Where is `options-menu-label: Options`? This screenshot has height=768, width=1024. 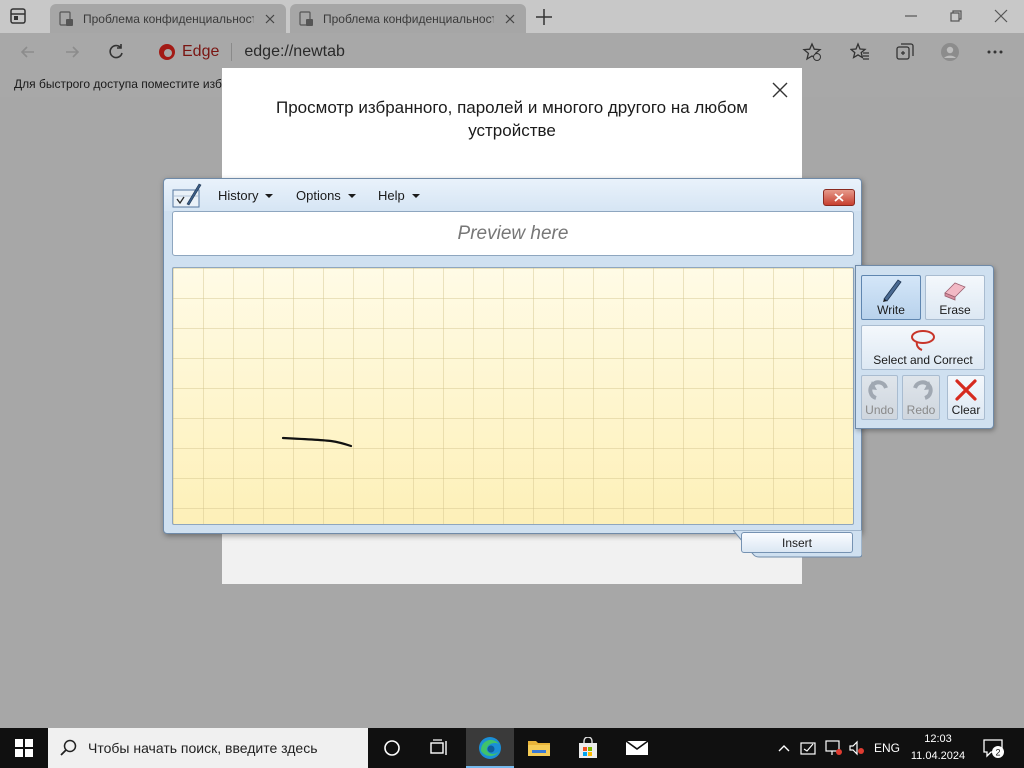 options-menu-label: Options is located at coordinates (318, 195).